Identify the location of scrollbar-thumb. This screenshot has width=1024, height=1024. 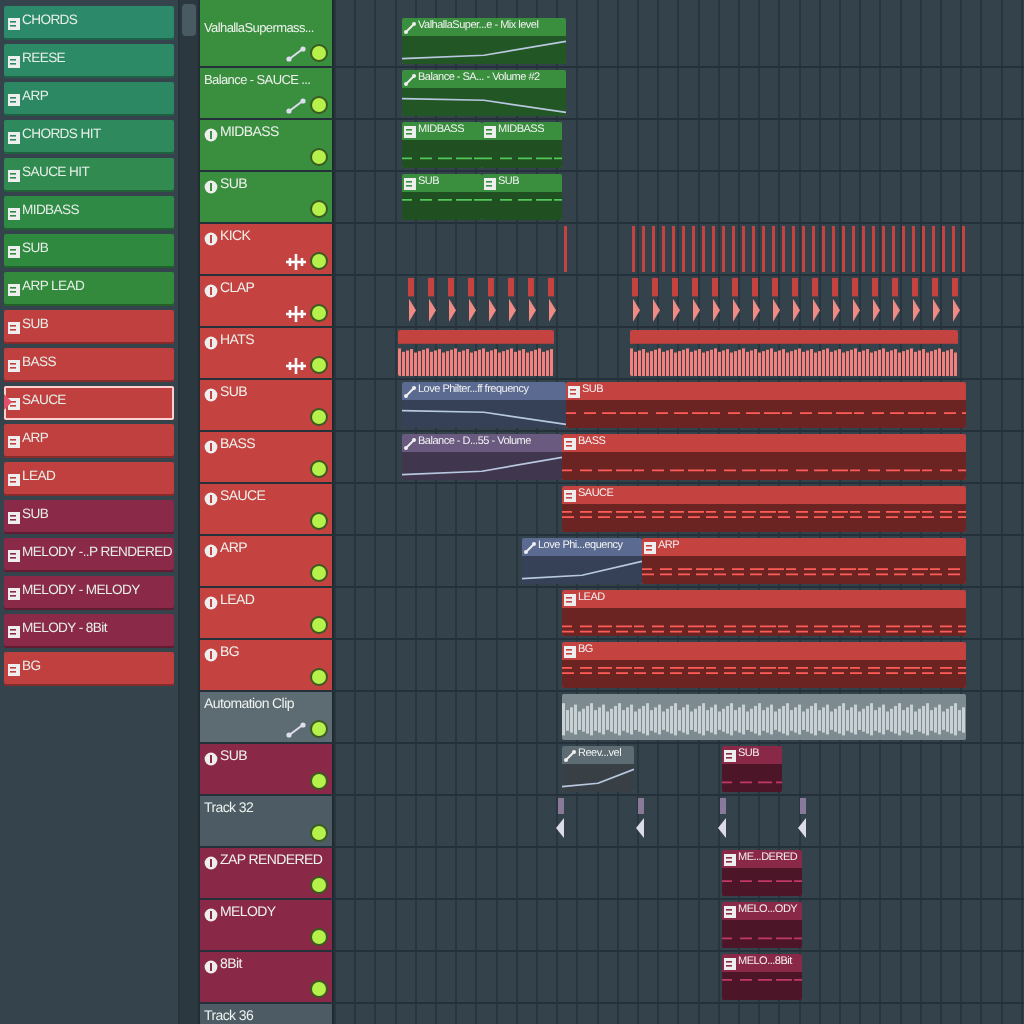
(189, 20).